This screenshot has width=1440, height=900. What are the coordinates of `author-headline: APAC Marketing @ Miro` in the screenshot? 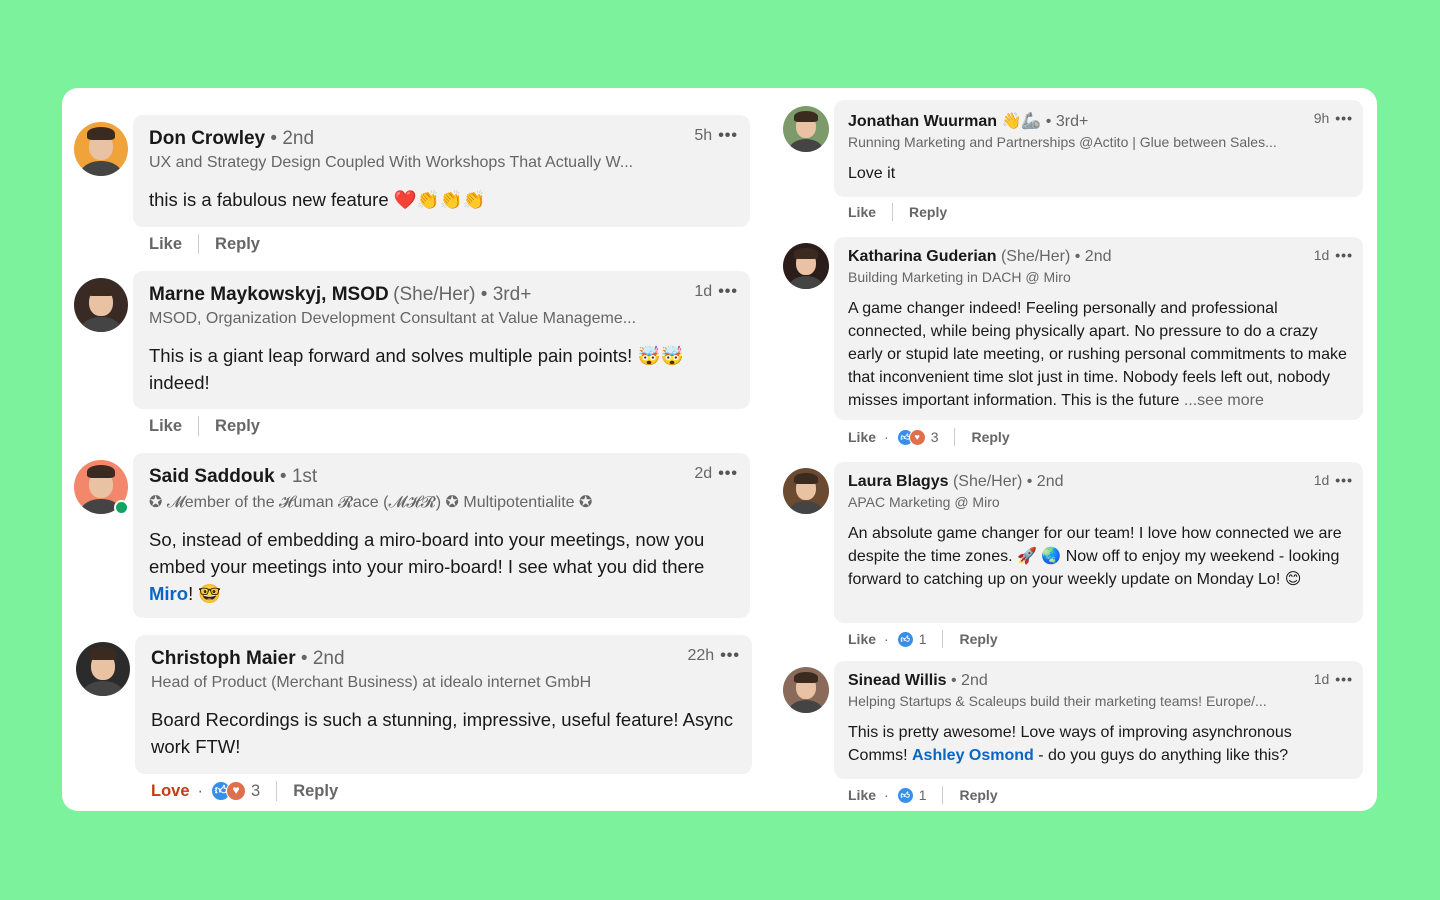 It's located at (924, 502).